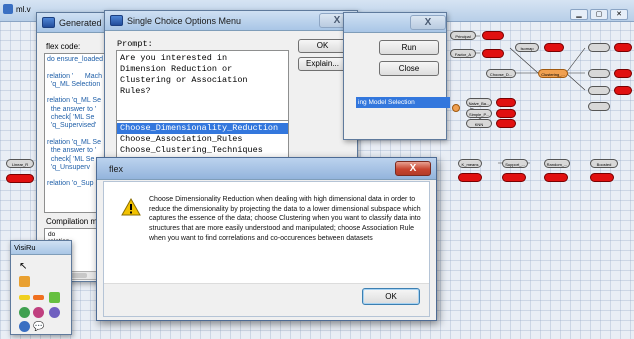 This screenshot has width=634, height=339. Describe the element at coordinates (527, 47) in the screenshot. I see `node-isomap: Isomap` at that location.